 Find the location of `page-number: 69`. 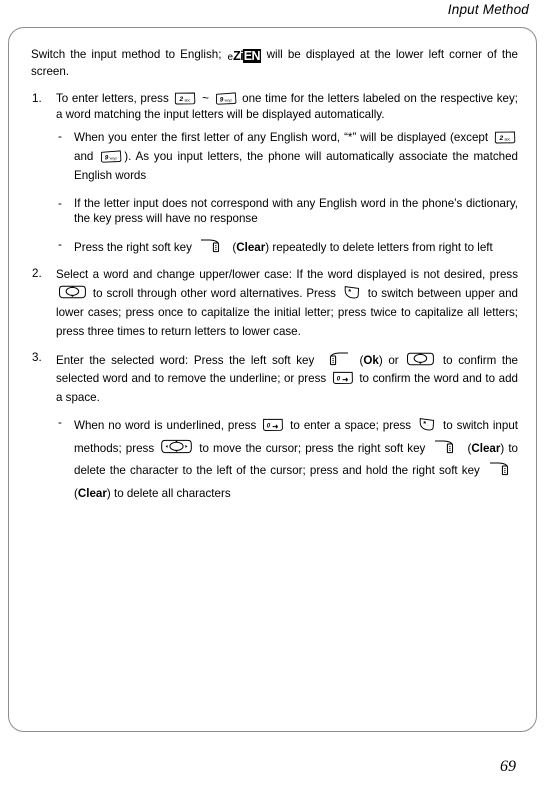

page-number: 69 is located at coordinates (508, 766).